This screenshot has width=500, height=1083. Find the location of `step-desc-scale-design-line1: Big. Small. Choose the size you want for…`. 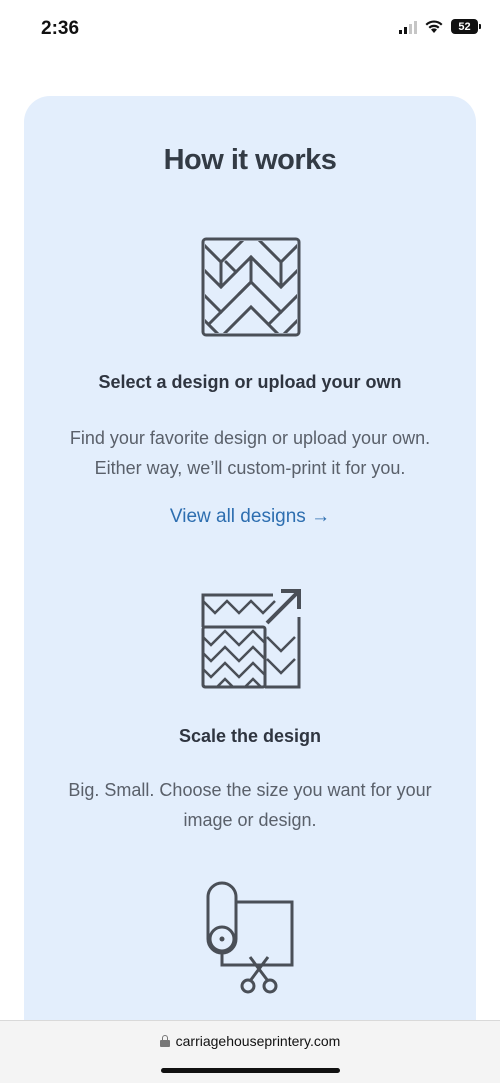

step-desc-scale-design-line1: Big. Small. Choose the size you want for… is located at coordinates (250, 790).